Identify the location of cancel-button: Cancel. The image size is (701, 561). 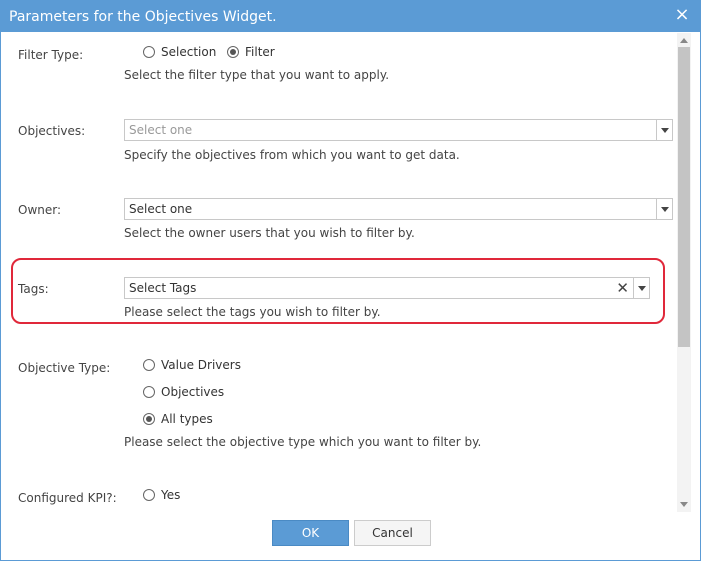
(392, 533).